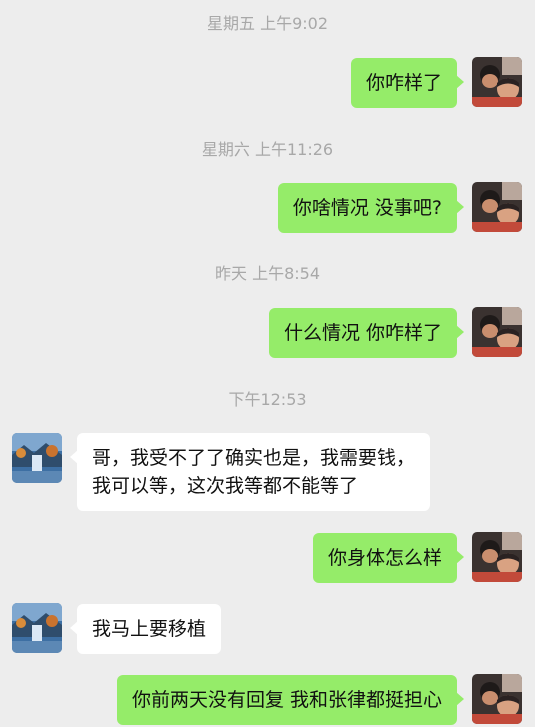 The width and height of the screenshot is (535, 727). I want to click on timestamp: 星期六 上午11:26, so click(267, 149).